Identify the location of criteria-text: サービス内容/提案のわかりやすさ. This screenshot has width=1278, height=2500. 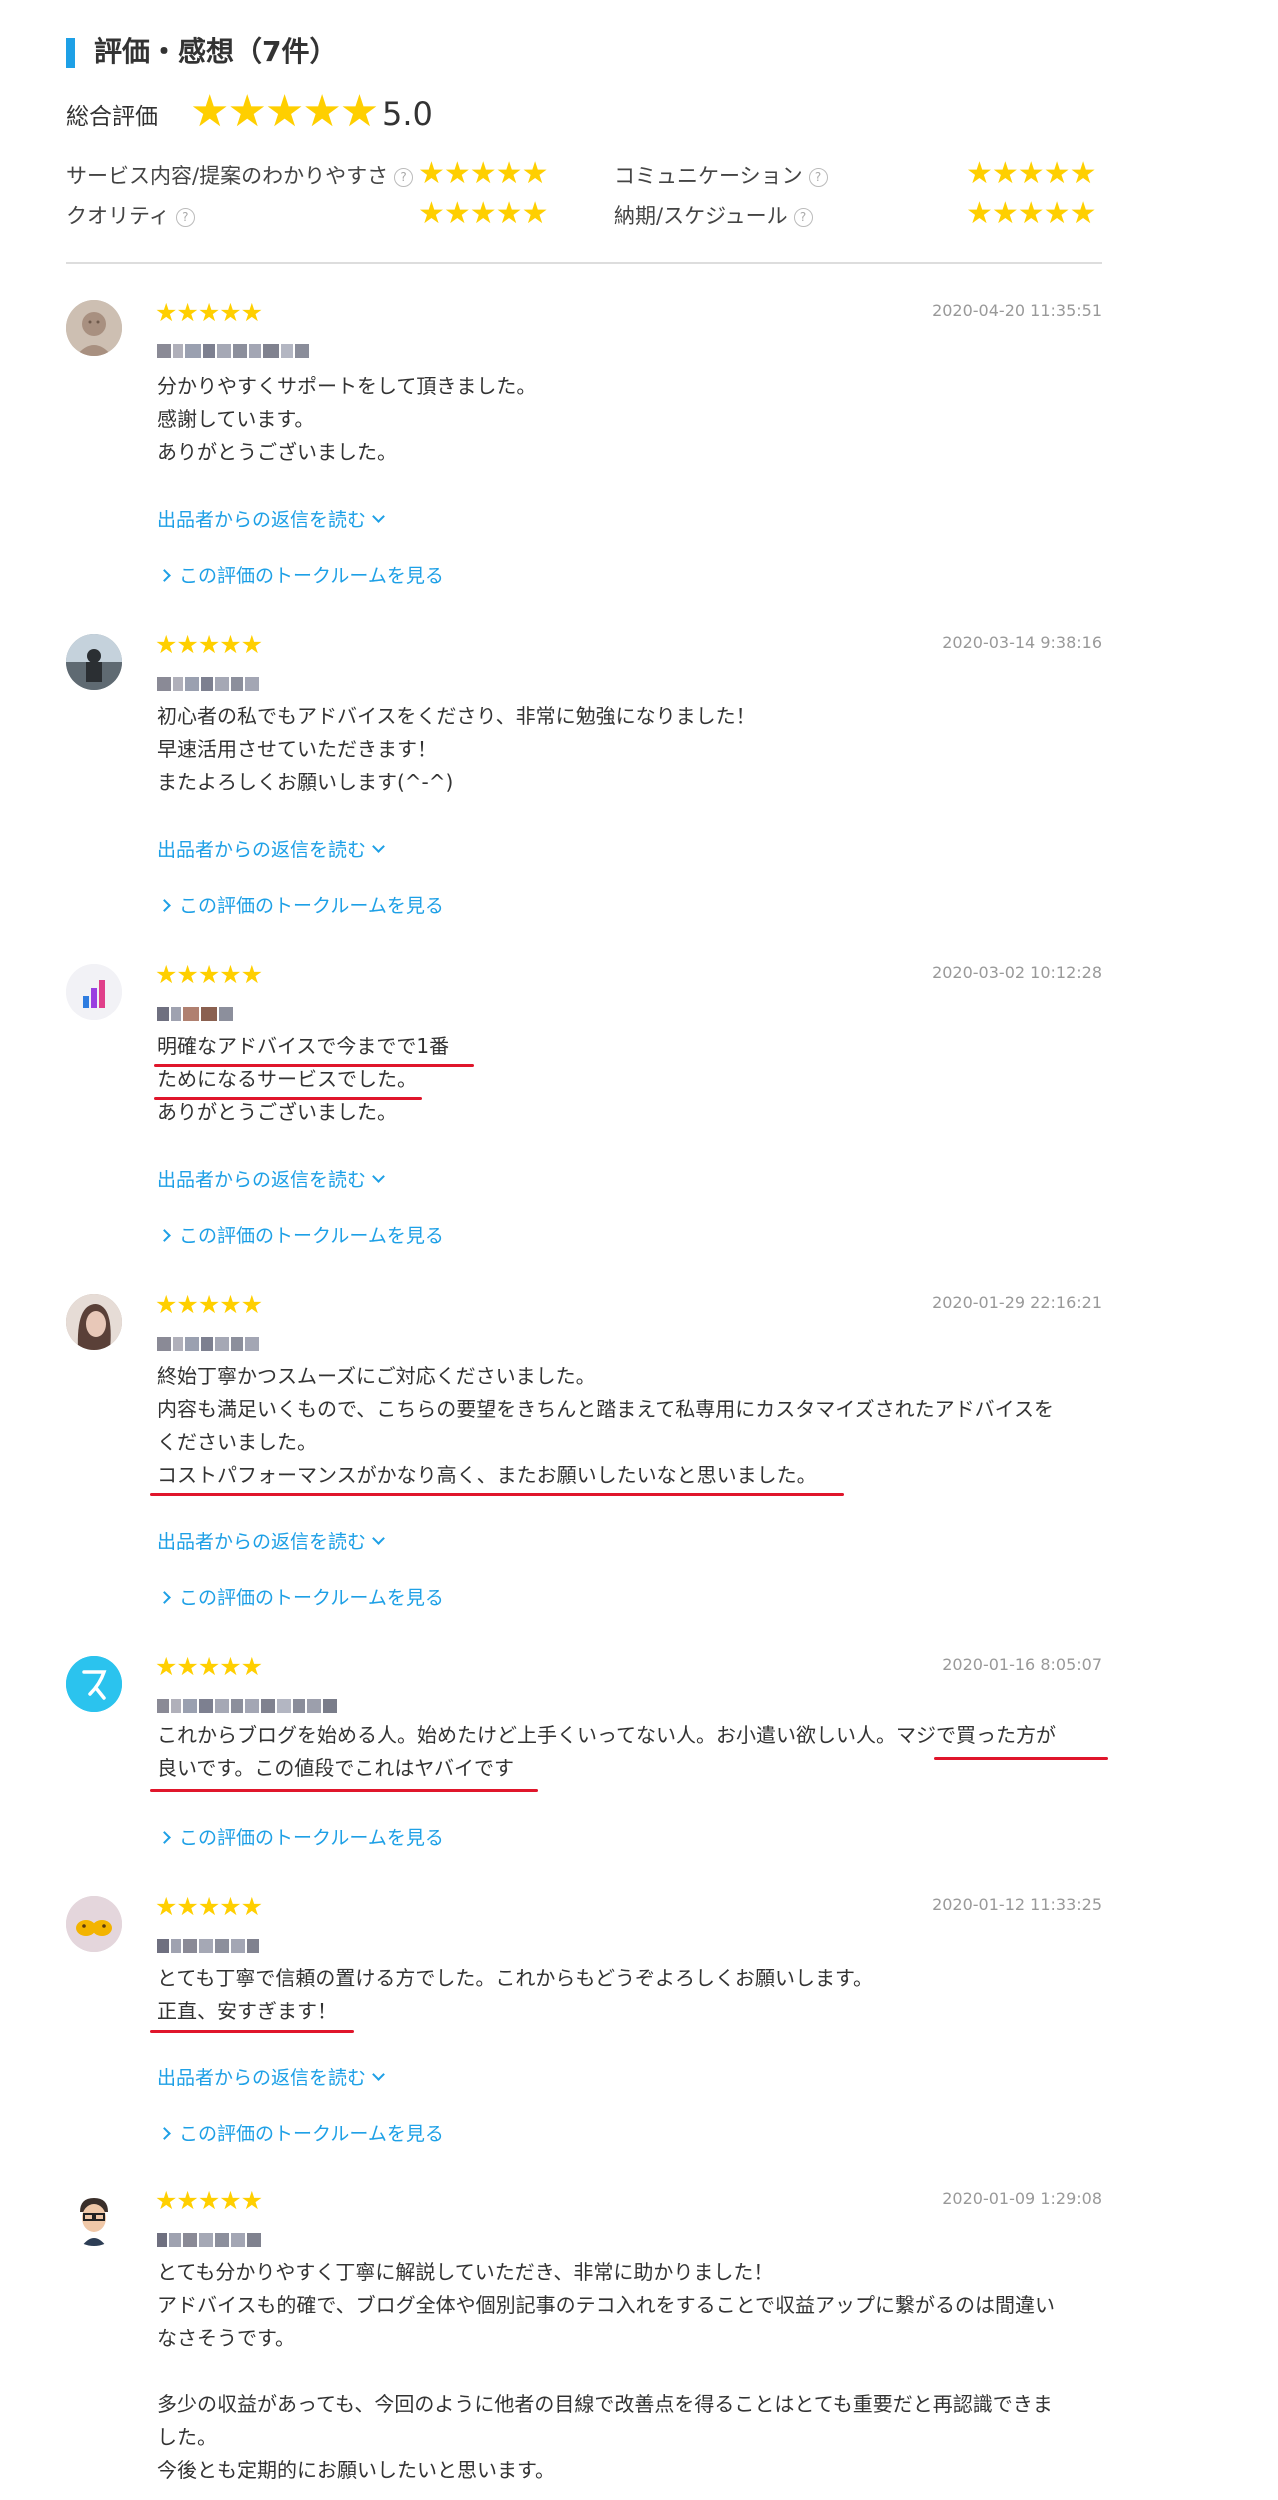
(227, 176).